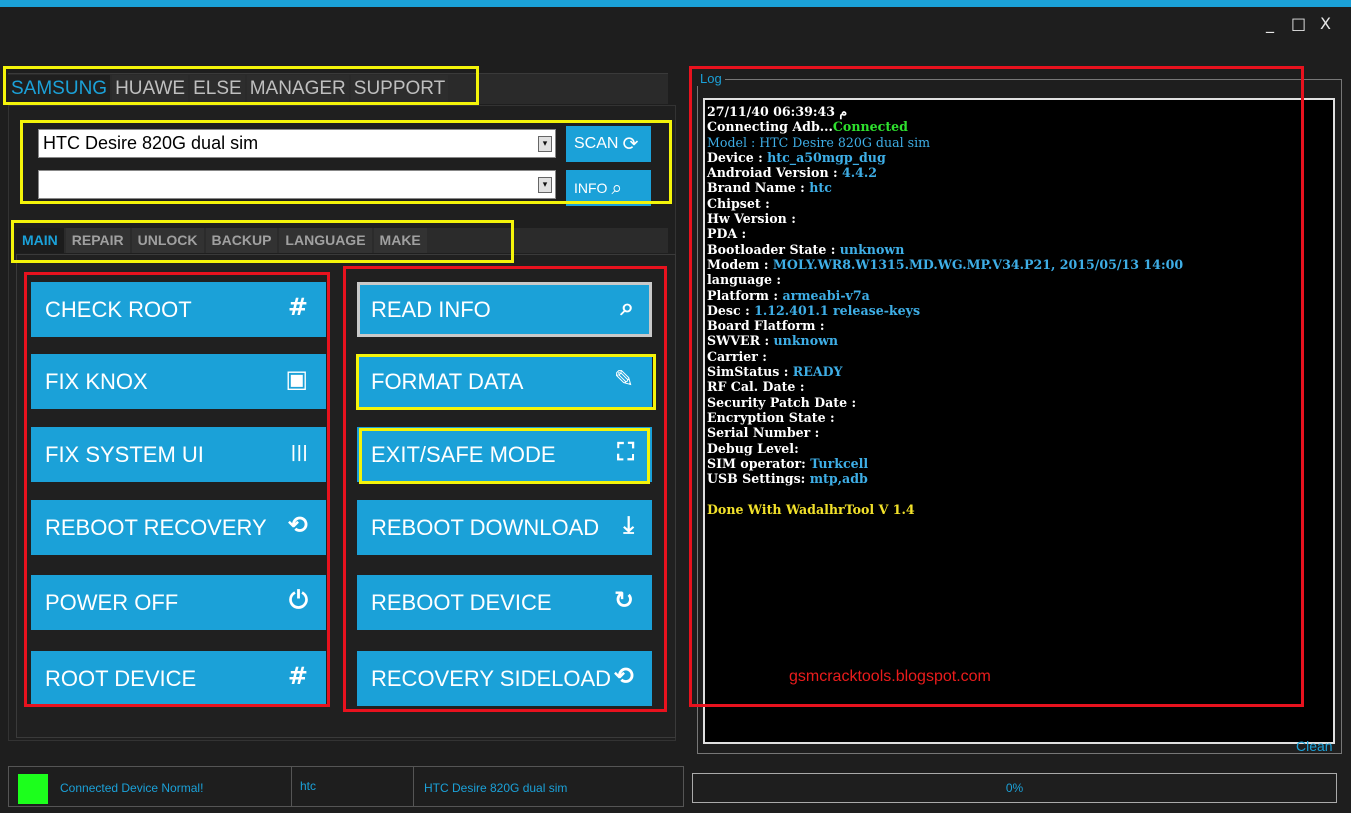 Image resolution: width=1351 pixels, height=813 pixels. Describe the element at coordinates (737, 157) in the screenshot. I see `log-key: Device :` at that location.